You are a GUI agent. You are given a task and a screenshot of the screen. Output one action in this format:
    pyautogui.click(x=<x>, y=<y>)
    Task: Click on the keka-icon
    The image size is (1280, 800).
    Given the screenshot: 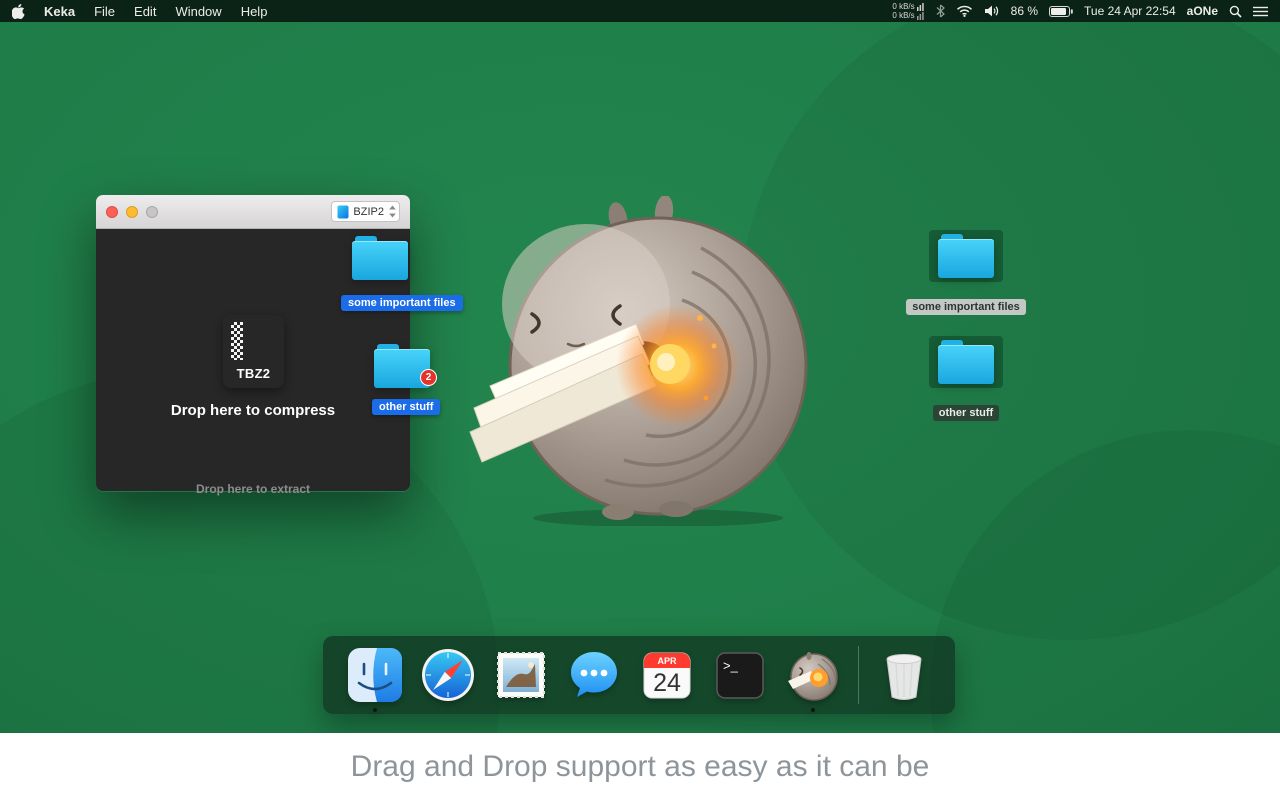 What is the action you would take?
    pyautogui.click(x=812, y=676)
    